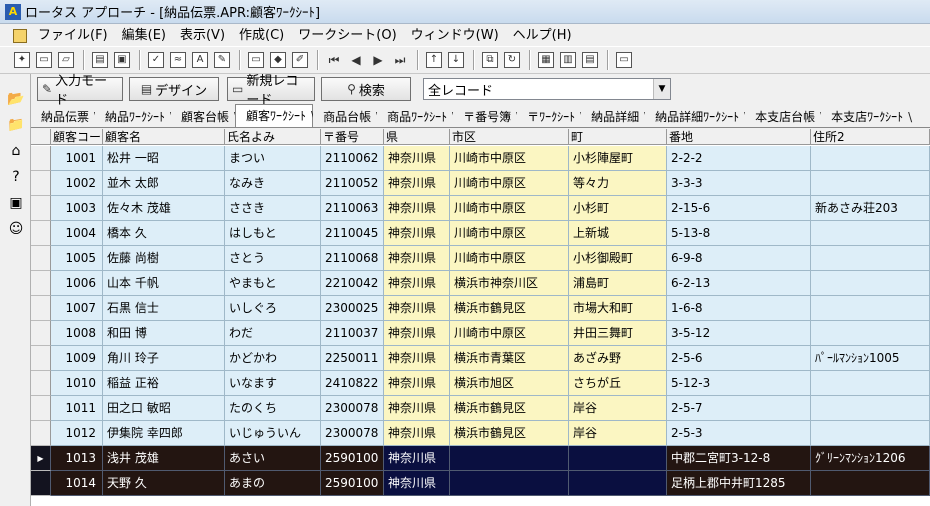  I want to click on tab-delivery-worksheet: 納品ﾜｰｸｼｰﾄ, so click(134, 117).